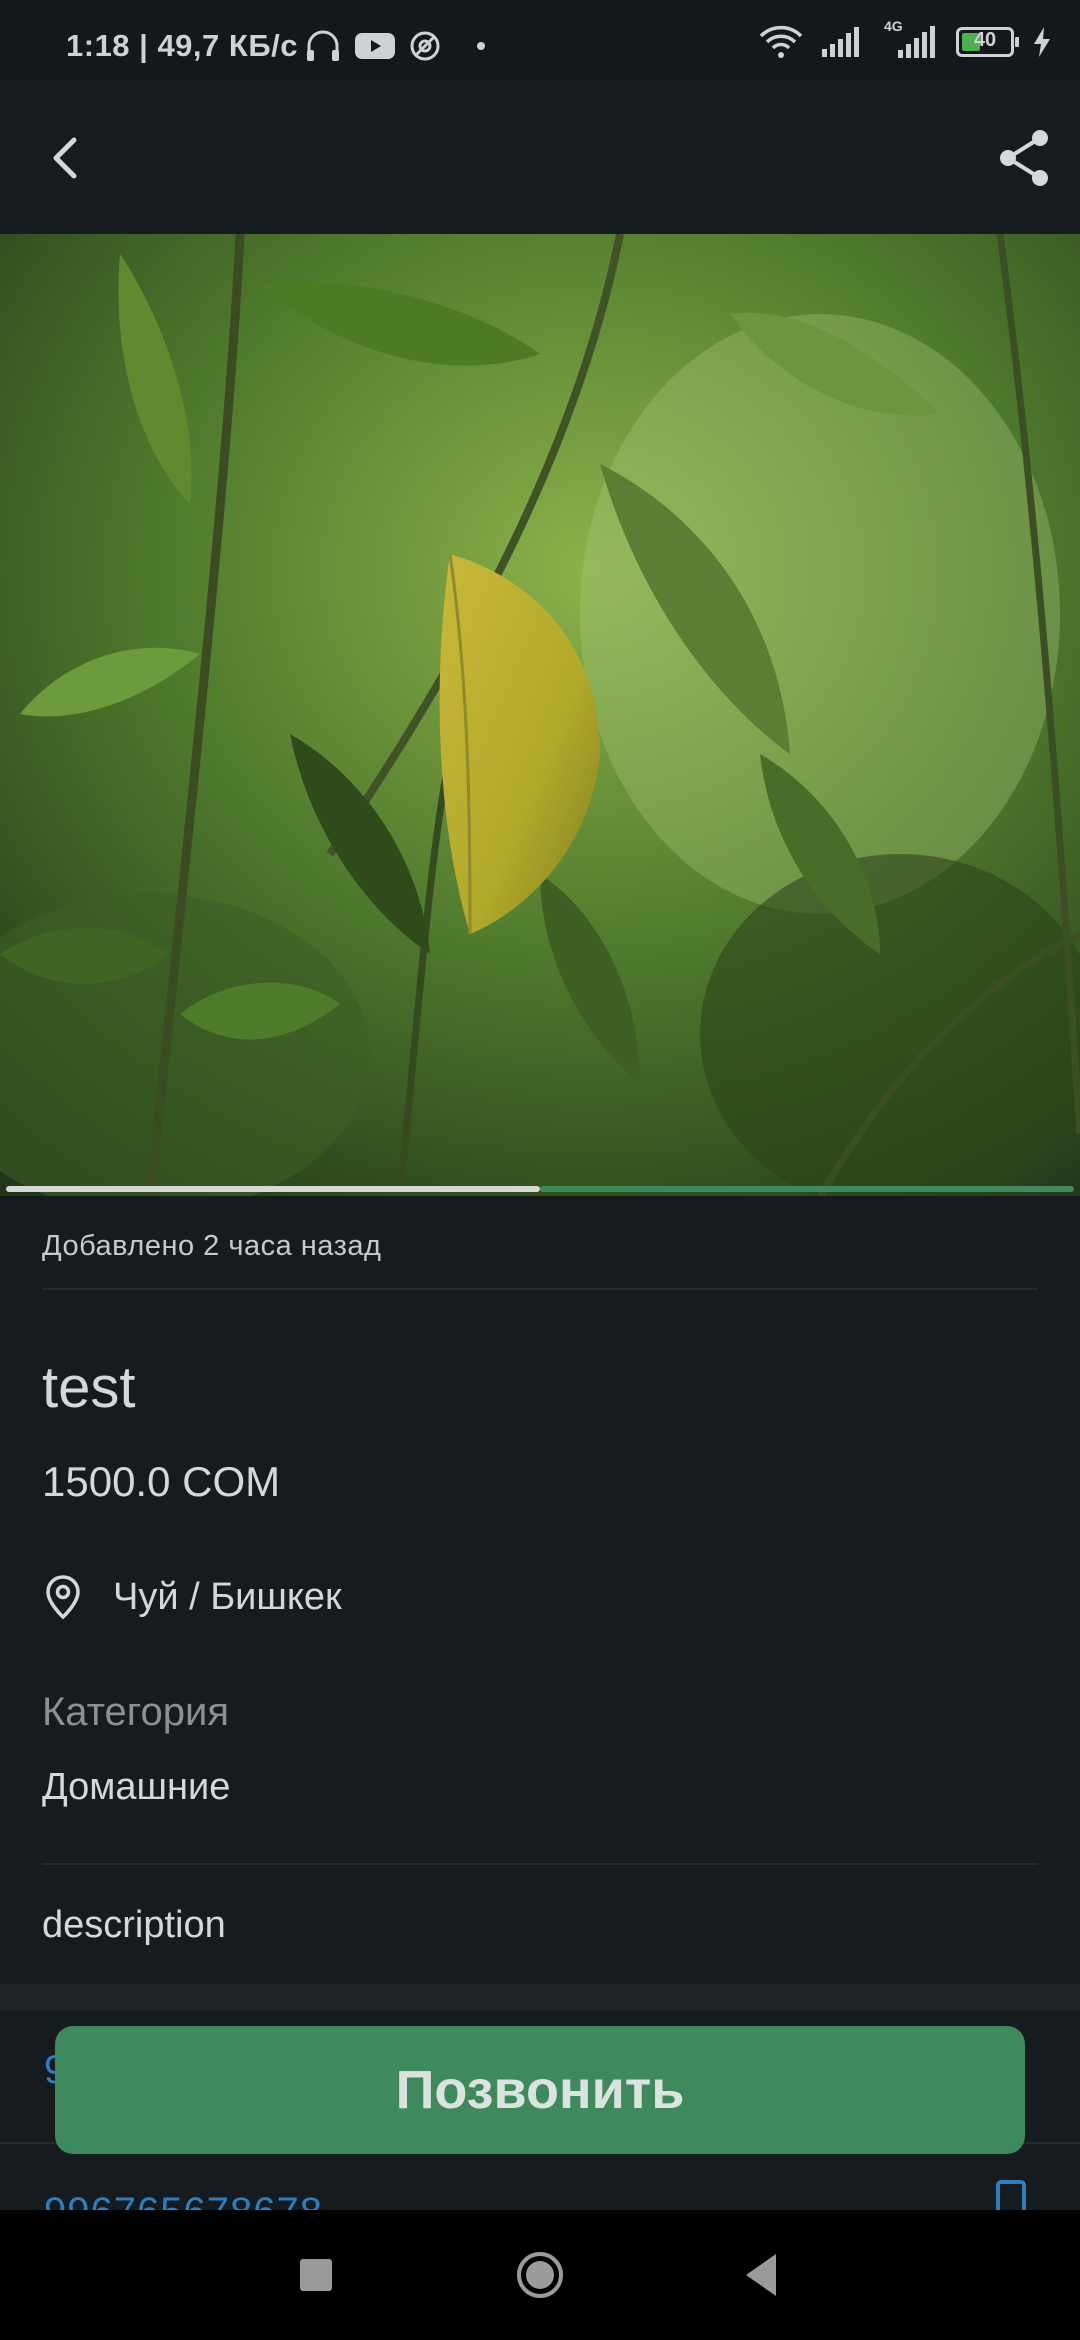 The image size is (1080, 2340). What do you see at coordinates (985, 40) in the screenshot?
I see `battery-level: 40` at bounding box center [985, 40].